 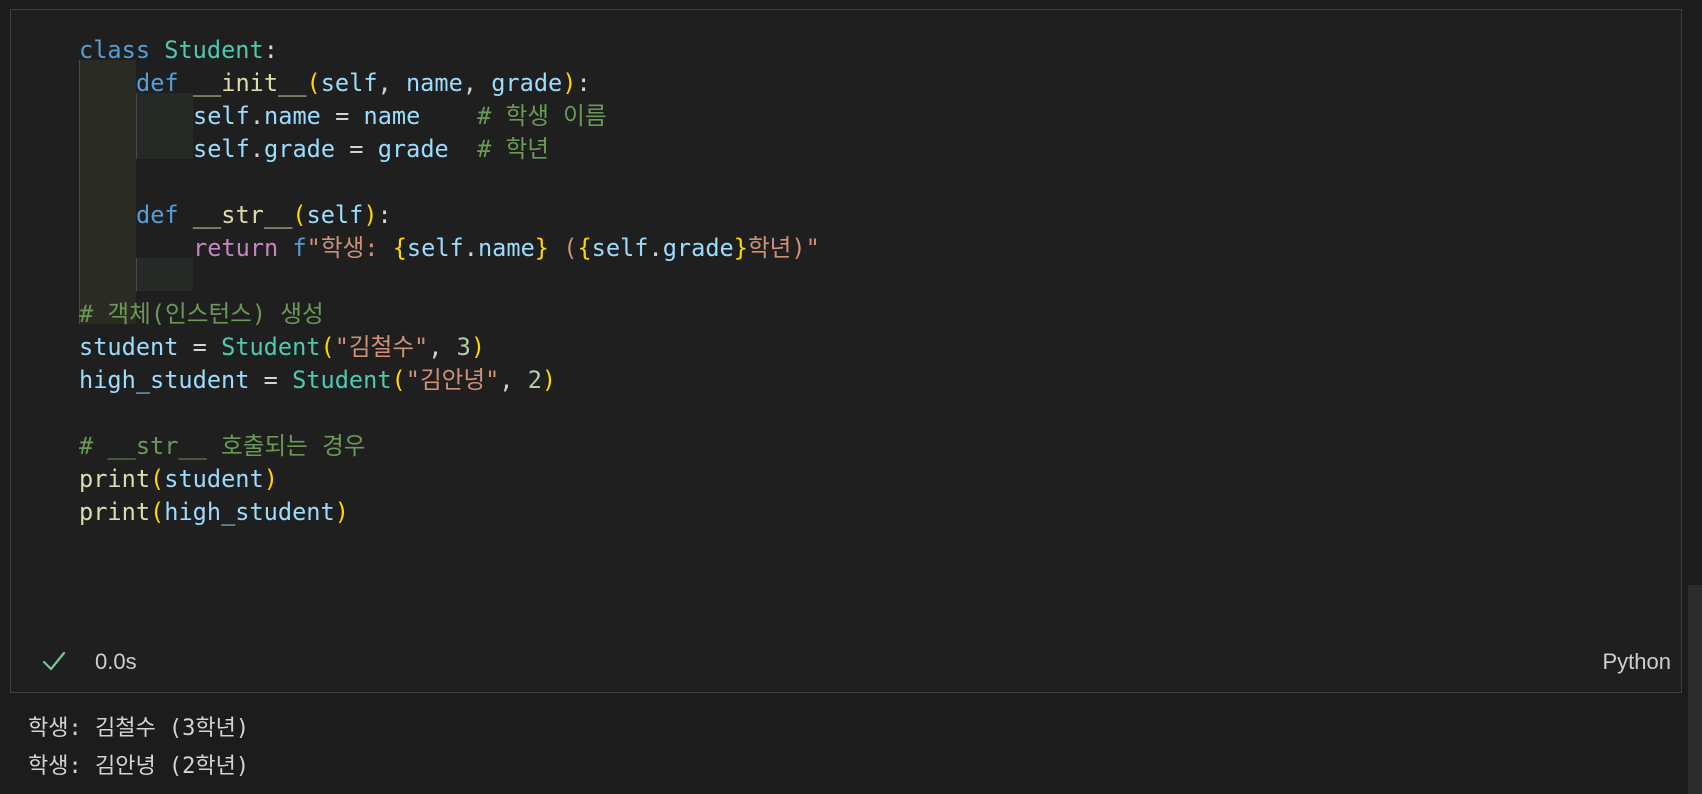 I want to click on code-token: student, so click(x=214, y=479).